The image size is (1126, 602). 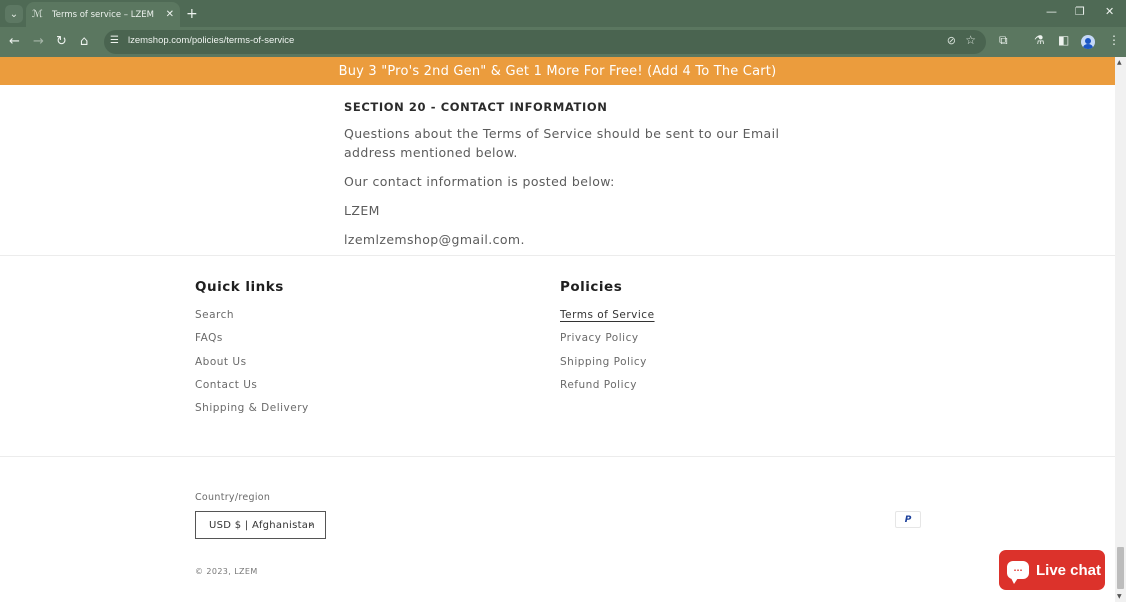 What do you see at coordinates (252, 320) in the screenshot?
I see `footer-link-search: Search` at bounding box center [252, 320].